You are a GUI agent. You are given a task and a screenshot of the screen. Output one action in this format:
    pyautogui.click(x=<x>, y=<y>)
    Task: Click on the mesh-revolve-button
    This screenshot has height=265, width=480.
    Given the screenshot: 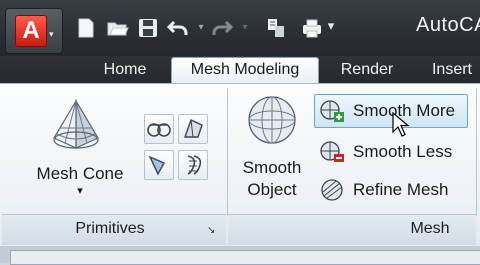 What is the action you would take?
    pyautogui.click(x=159, y=165)
    